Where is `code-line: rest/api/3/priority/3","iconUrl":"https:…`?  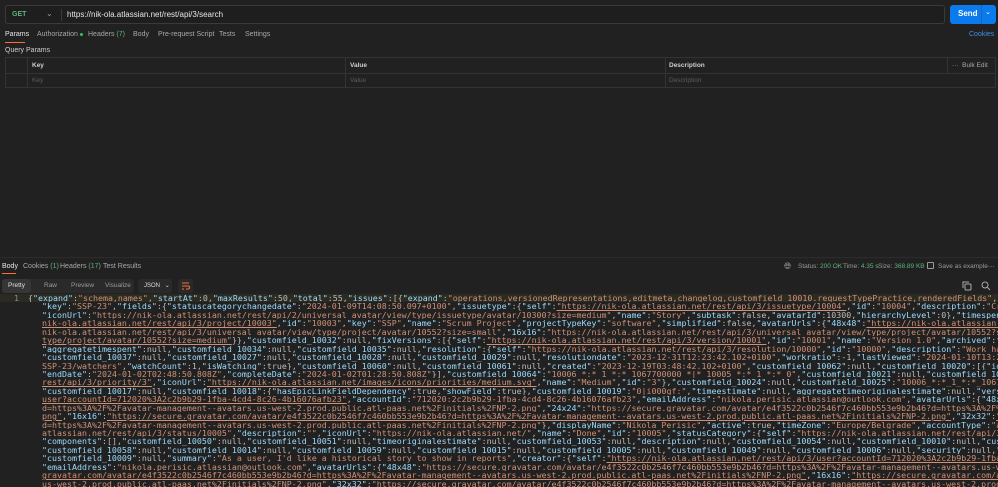
code-line: rest/api/3/priority/3","iconUrl":"https:… is located at coordinates (520, 382).